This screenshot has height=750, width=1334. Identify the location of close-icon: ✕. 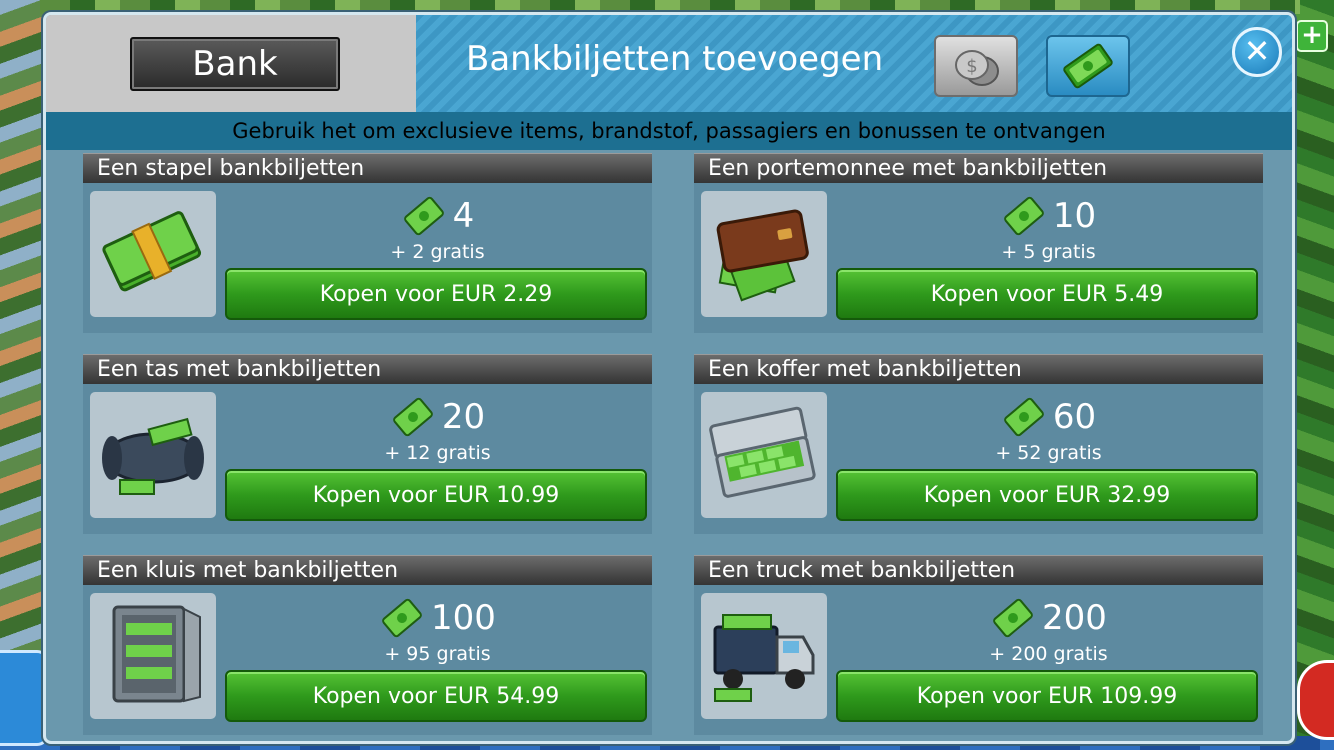
(1257, 52).